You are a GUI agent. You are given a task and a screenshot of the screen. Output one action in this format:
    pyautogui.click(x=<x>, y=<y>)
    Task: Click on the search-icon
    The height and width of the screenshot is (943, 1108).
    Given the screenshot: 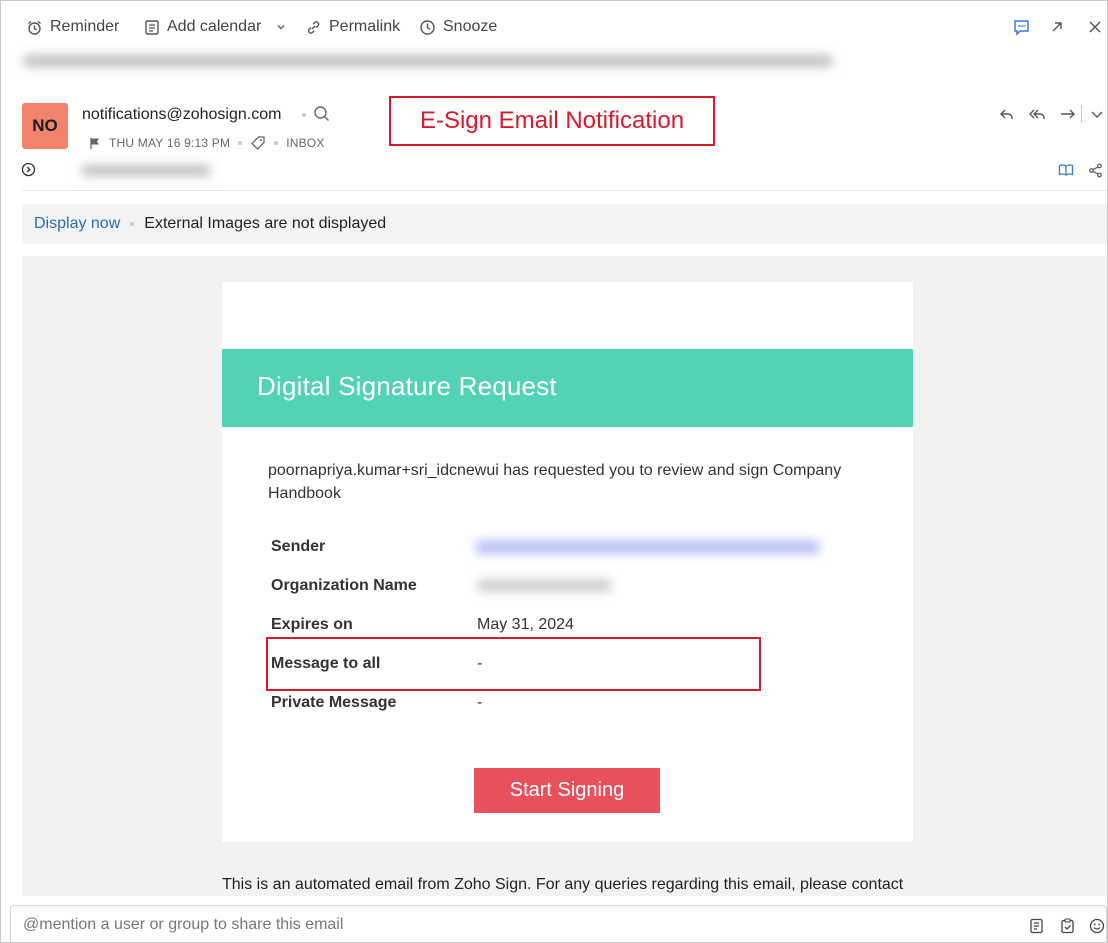 What is the action you would take?
    pyautogui.click(x=321, y=113)
    